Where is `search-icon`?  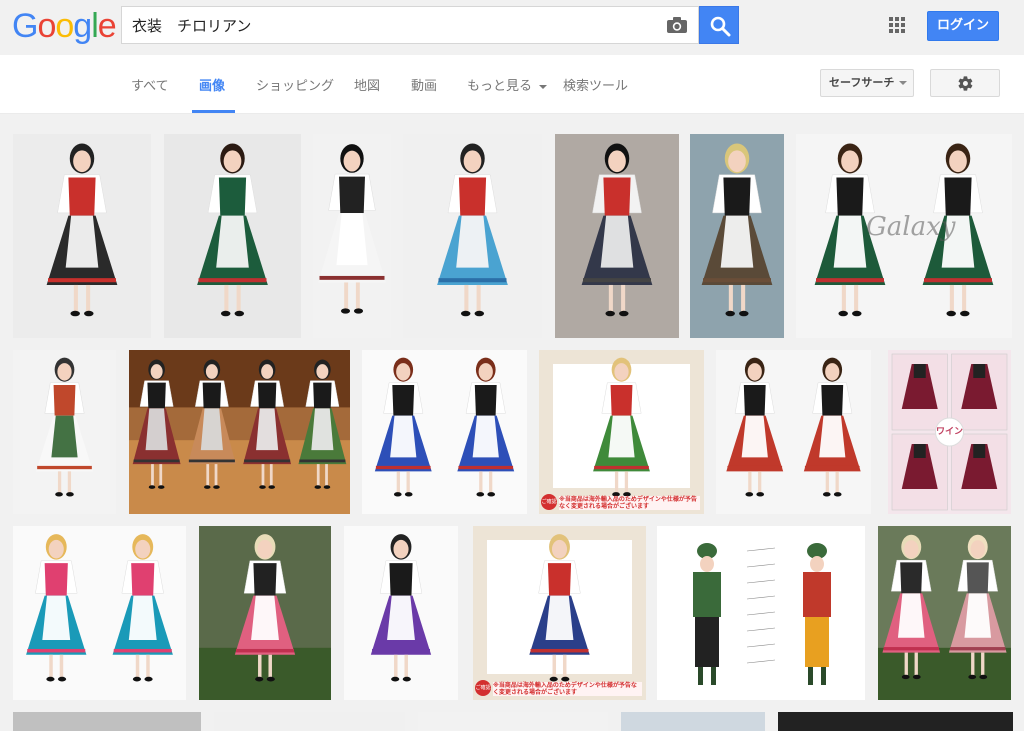 search-icon is located at coordinates (720, 26).